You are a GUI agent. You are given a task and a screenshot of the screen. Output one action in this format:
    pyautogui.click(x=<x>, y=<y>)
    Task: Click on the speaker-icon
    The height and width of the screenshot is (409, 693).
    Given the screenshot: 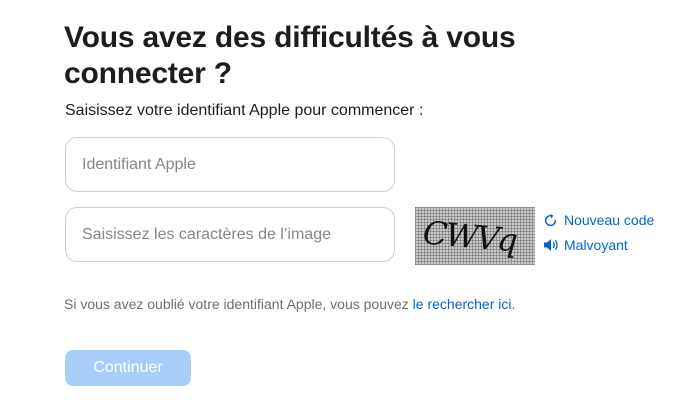 What is the action you would take?
    pyautogui.click(x=552, y=245)
    